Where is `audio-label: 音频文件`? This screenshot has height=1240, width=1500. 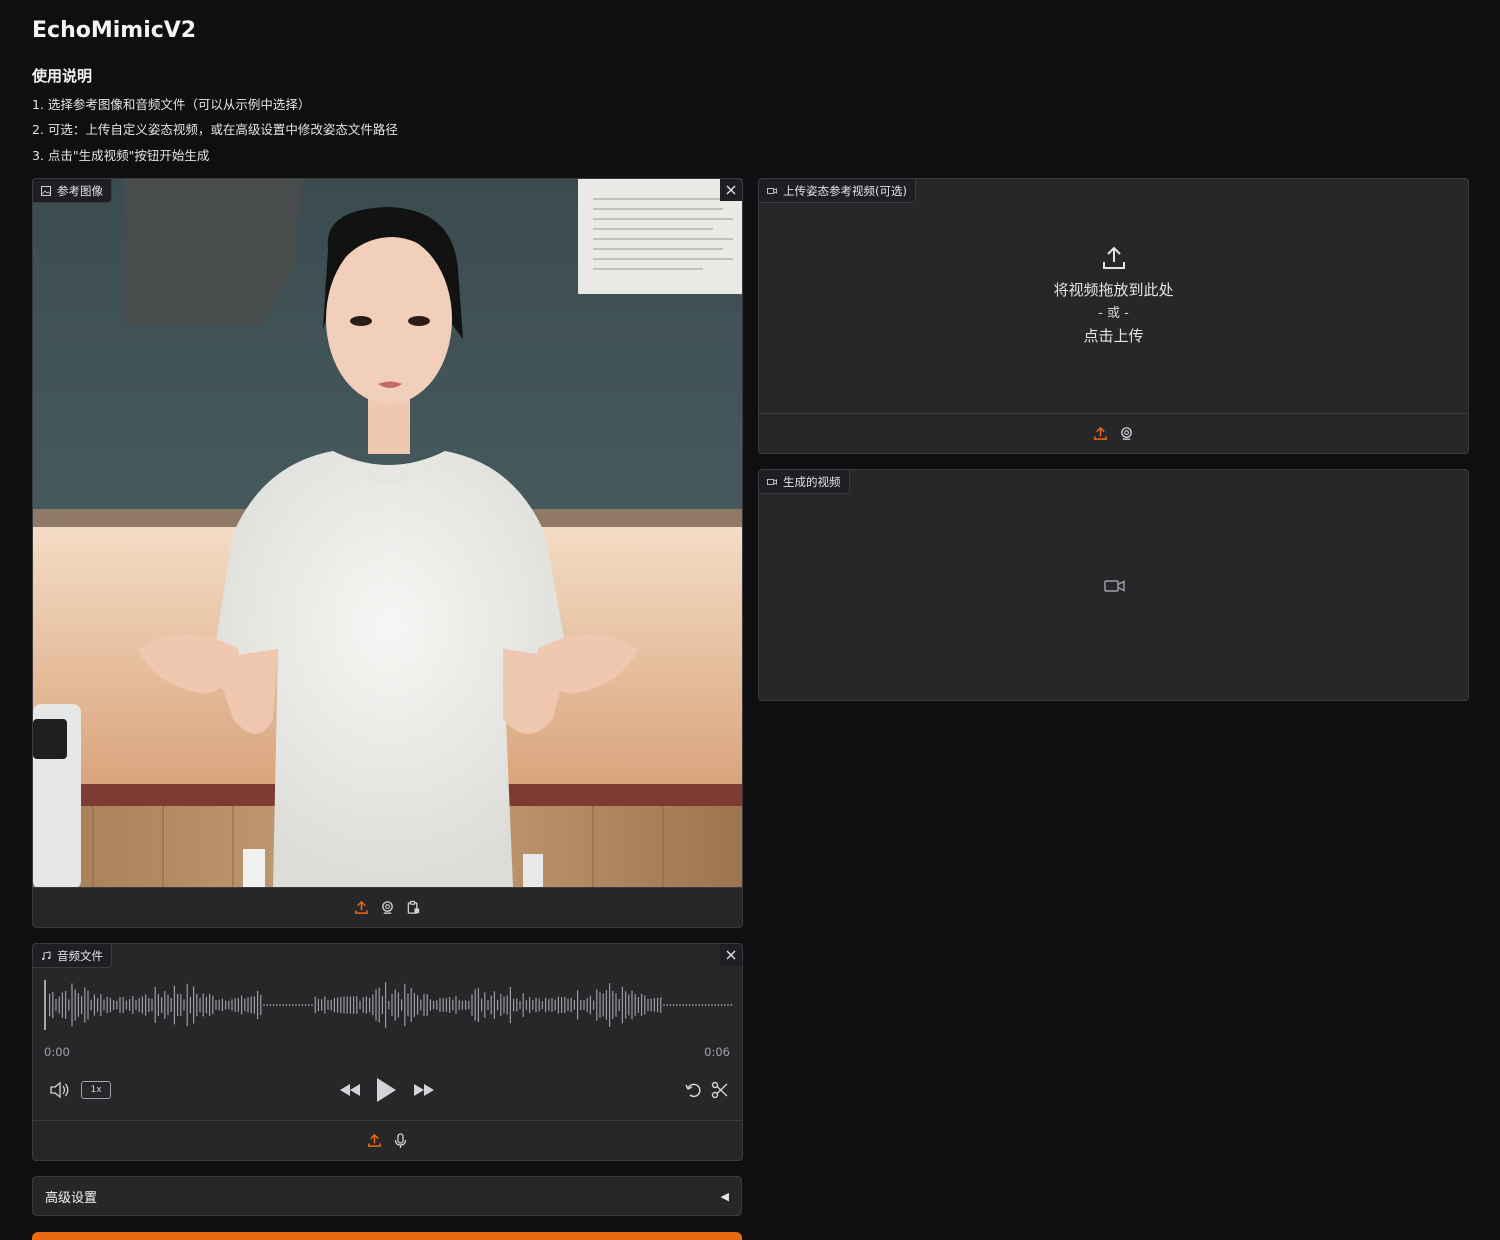 audio-label: 音频文件 is located at coordinates (72, 956).